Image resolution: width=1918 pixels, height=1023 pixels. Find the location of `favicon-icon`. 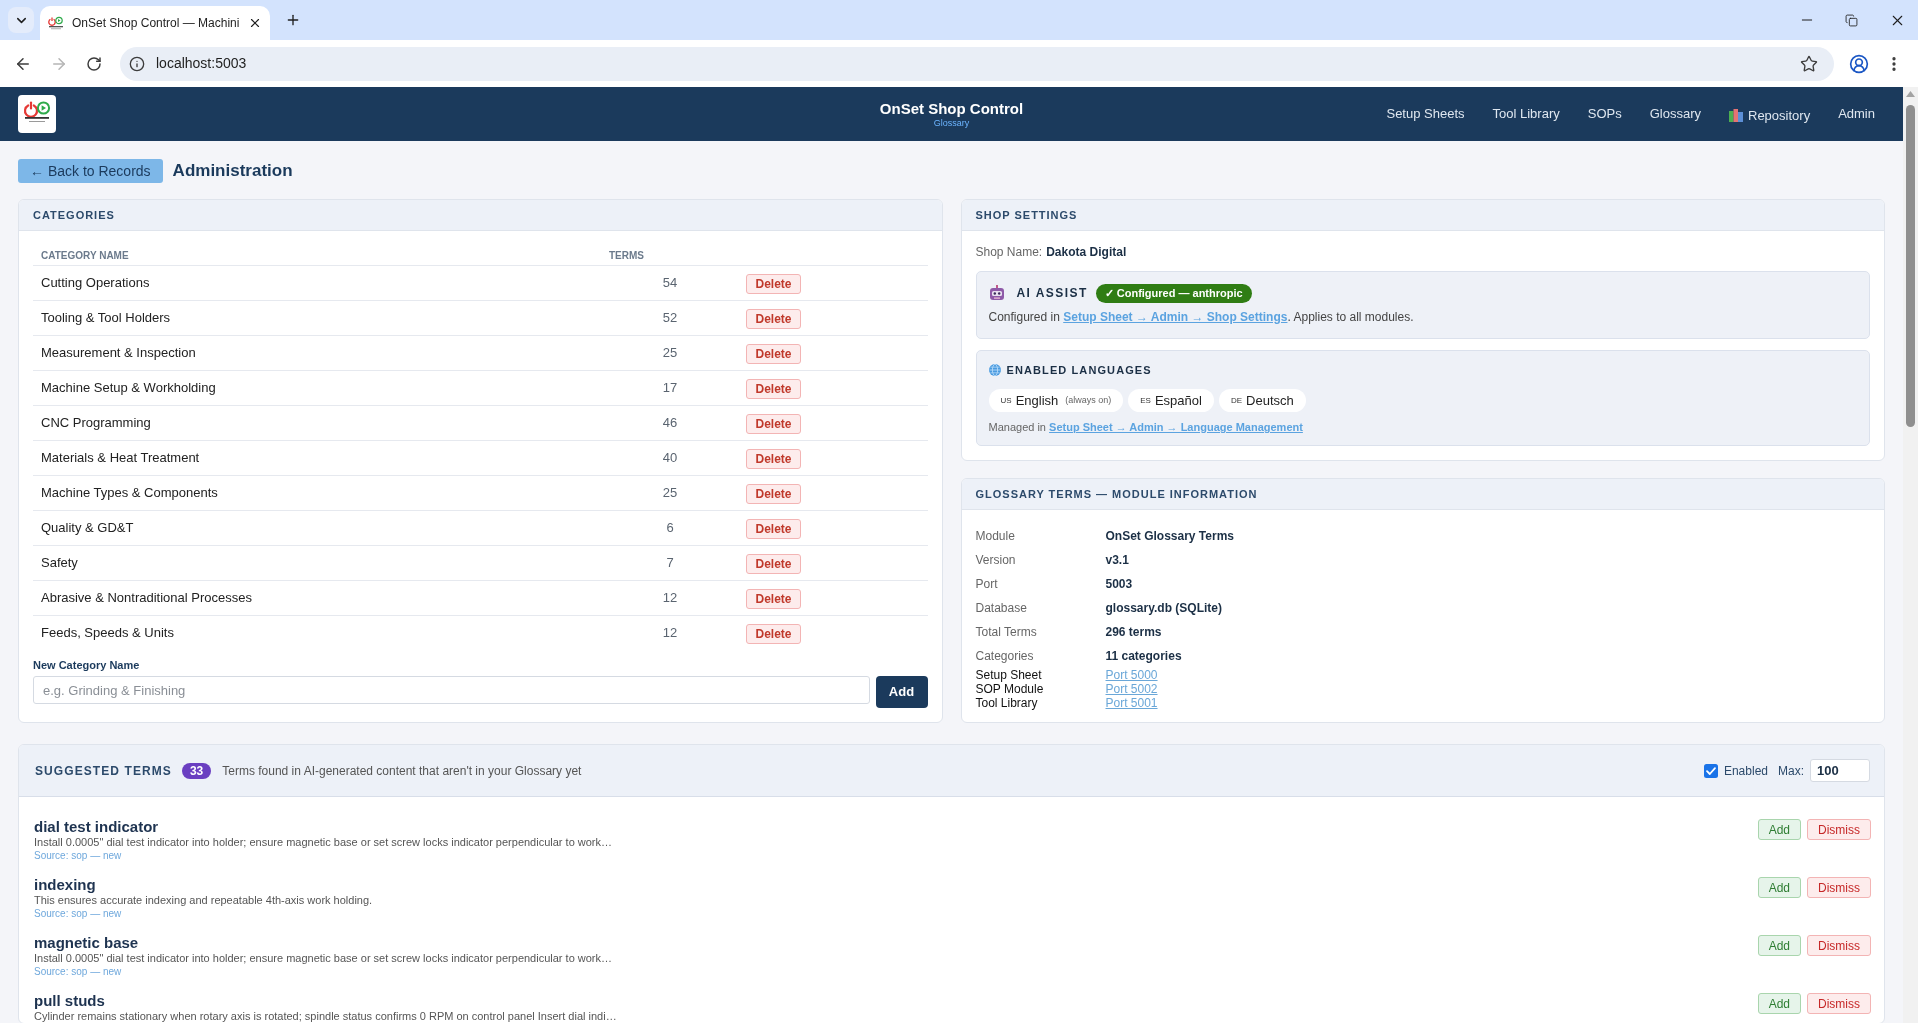

favicon-icon is located at coordinates (56, 23).